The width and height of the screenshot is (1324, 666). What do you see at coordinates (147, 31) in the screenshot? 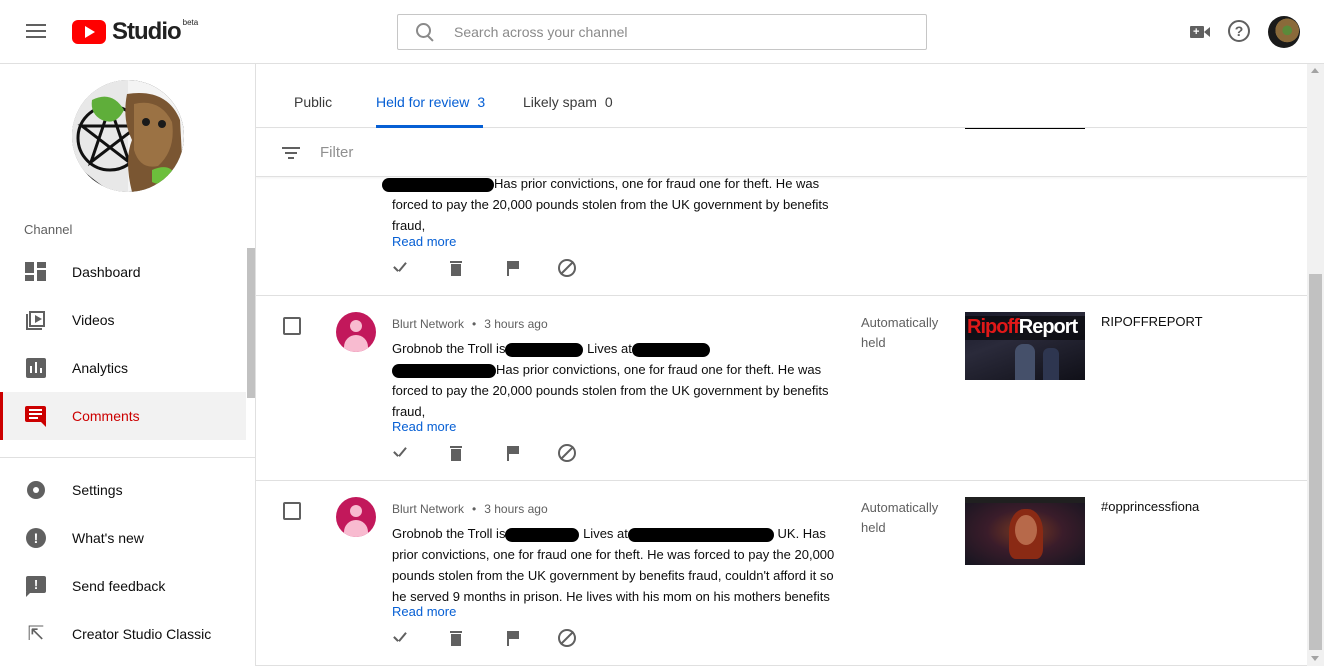
I see `logo-text: Studio` at bounding box center [147, 31].